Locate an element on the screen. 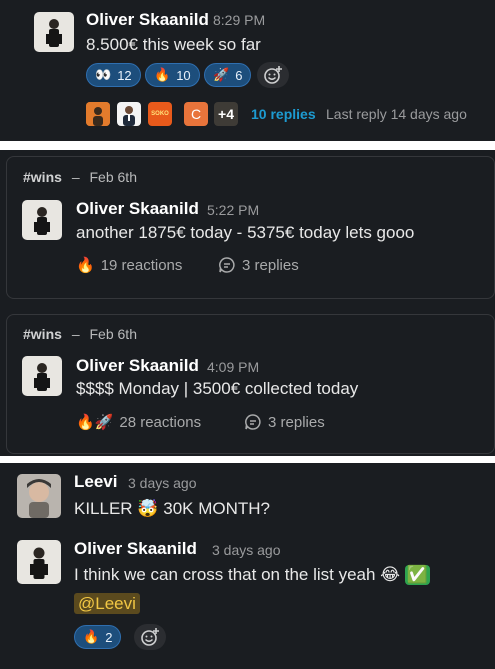 This screenshot has height=669, width=495. rocket-emoji-icon: 🚀 is located at coordinates (221, 75).